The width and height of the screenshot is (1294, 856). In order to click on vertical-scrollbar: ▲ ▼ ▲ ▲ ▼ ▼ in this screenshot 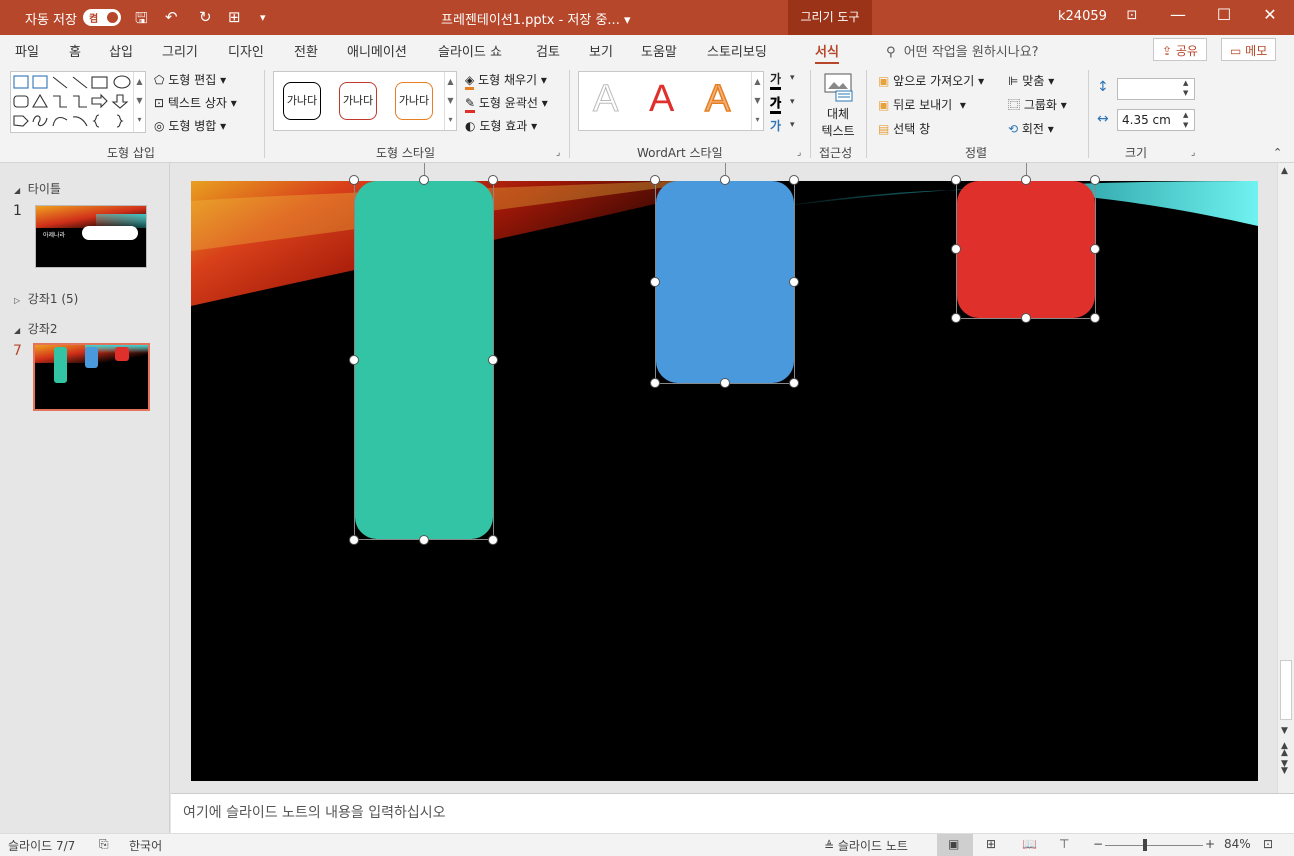, I will do `click(1285, 478)`.